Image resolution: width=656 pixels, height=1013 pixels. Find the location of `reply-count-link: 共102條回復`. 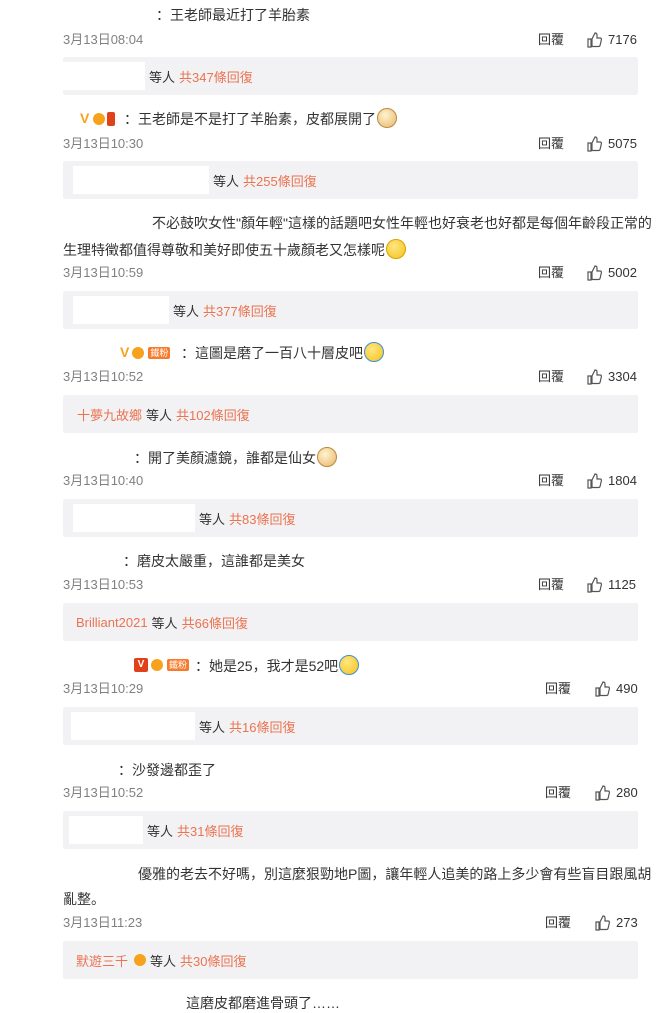

reply-count-link: 共102條回復 is located at coordinates (213, 414).